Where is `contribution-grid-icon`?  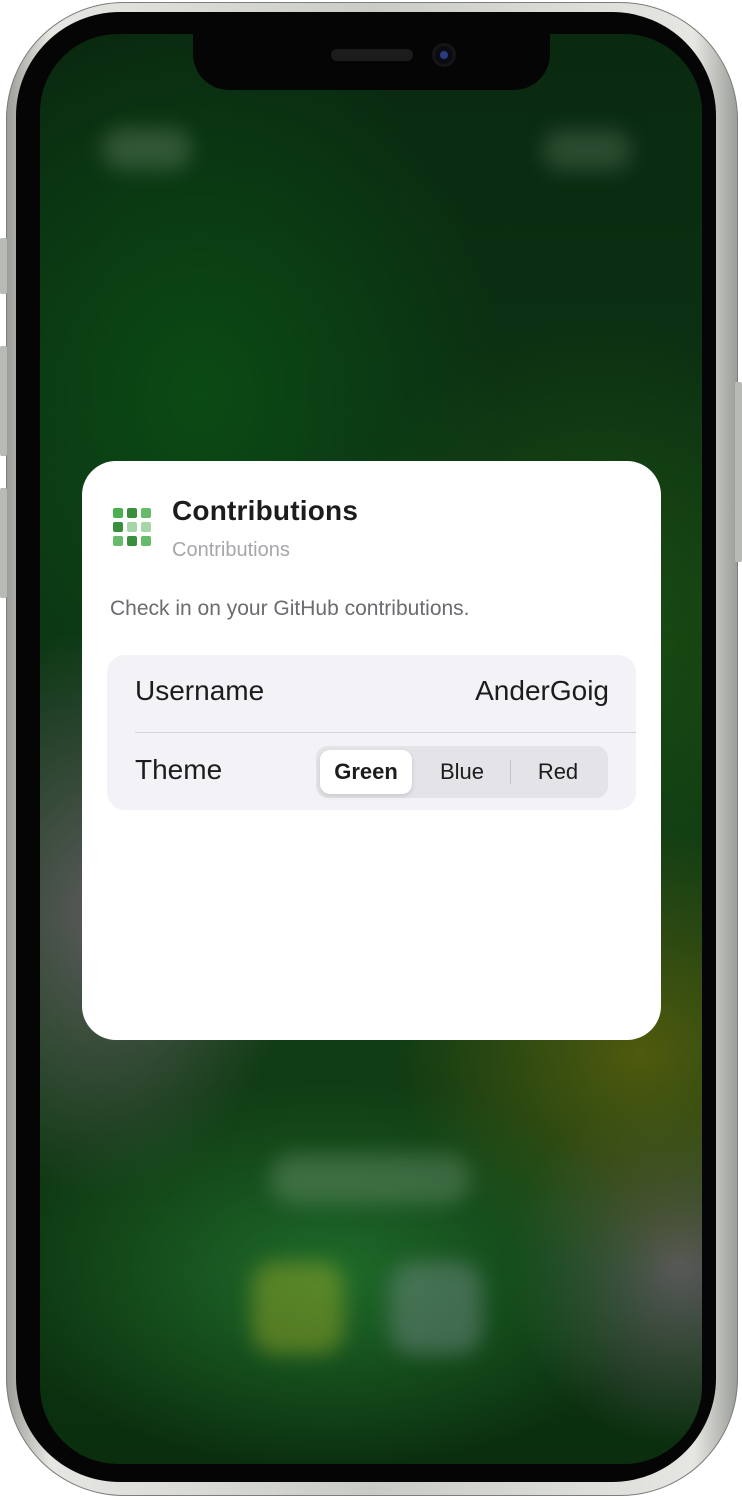 contribution-grid-icon is located at coordinates (132, 527).